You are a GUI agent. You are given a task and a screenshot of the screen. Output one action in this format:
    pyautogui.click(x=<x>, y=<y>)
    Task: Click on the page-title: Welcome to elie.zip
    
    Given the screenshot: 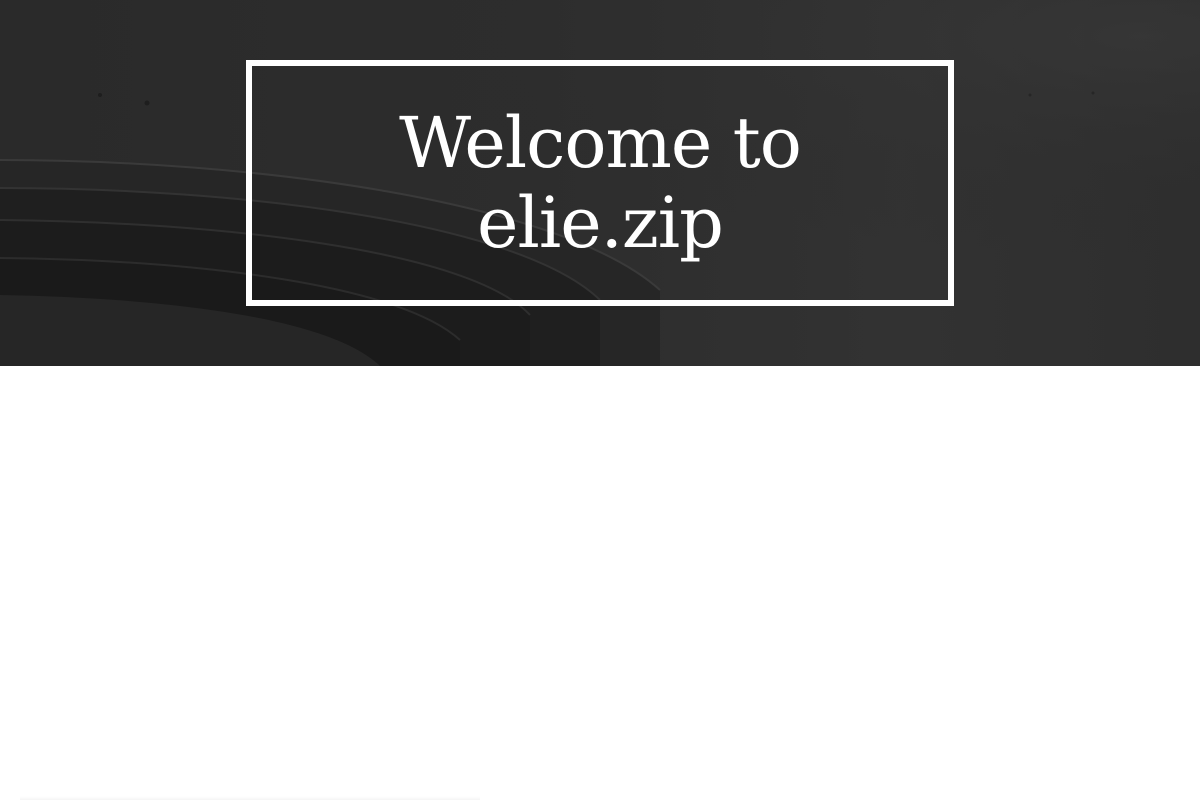 What is the action you would take?
    pyautogui.click(x=600, y=183)
    